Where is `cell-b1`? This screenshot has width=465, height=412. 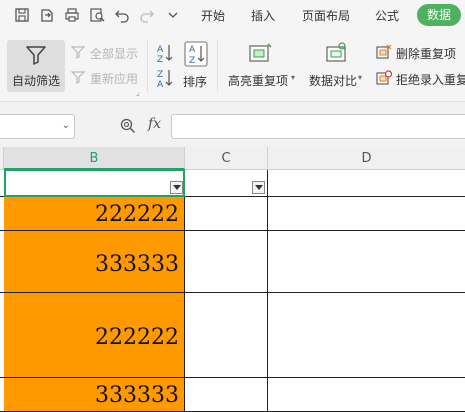 cell-b1 is located at coordinates (94, 183).